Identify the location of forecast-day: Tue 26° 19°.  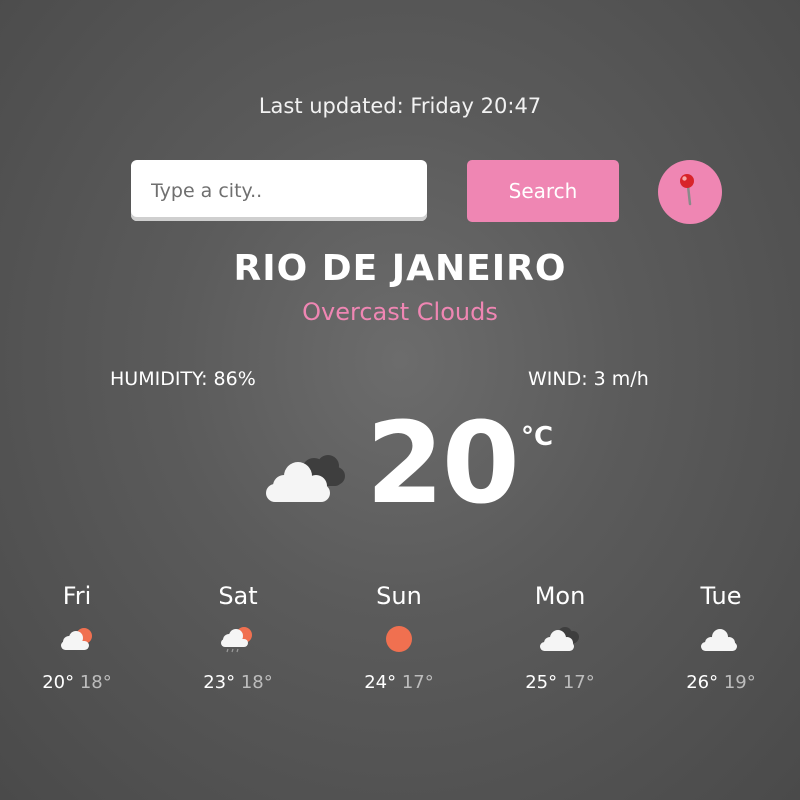
(721, 637).